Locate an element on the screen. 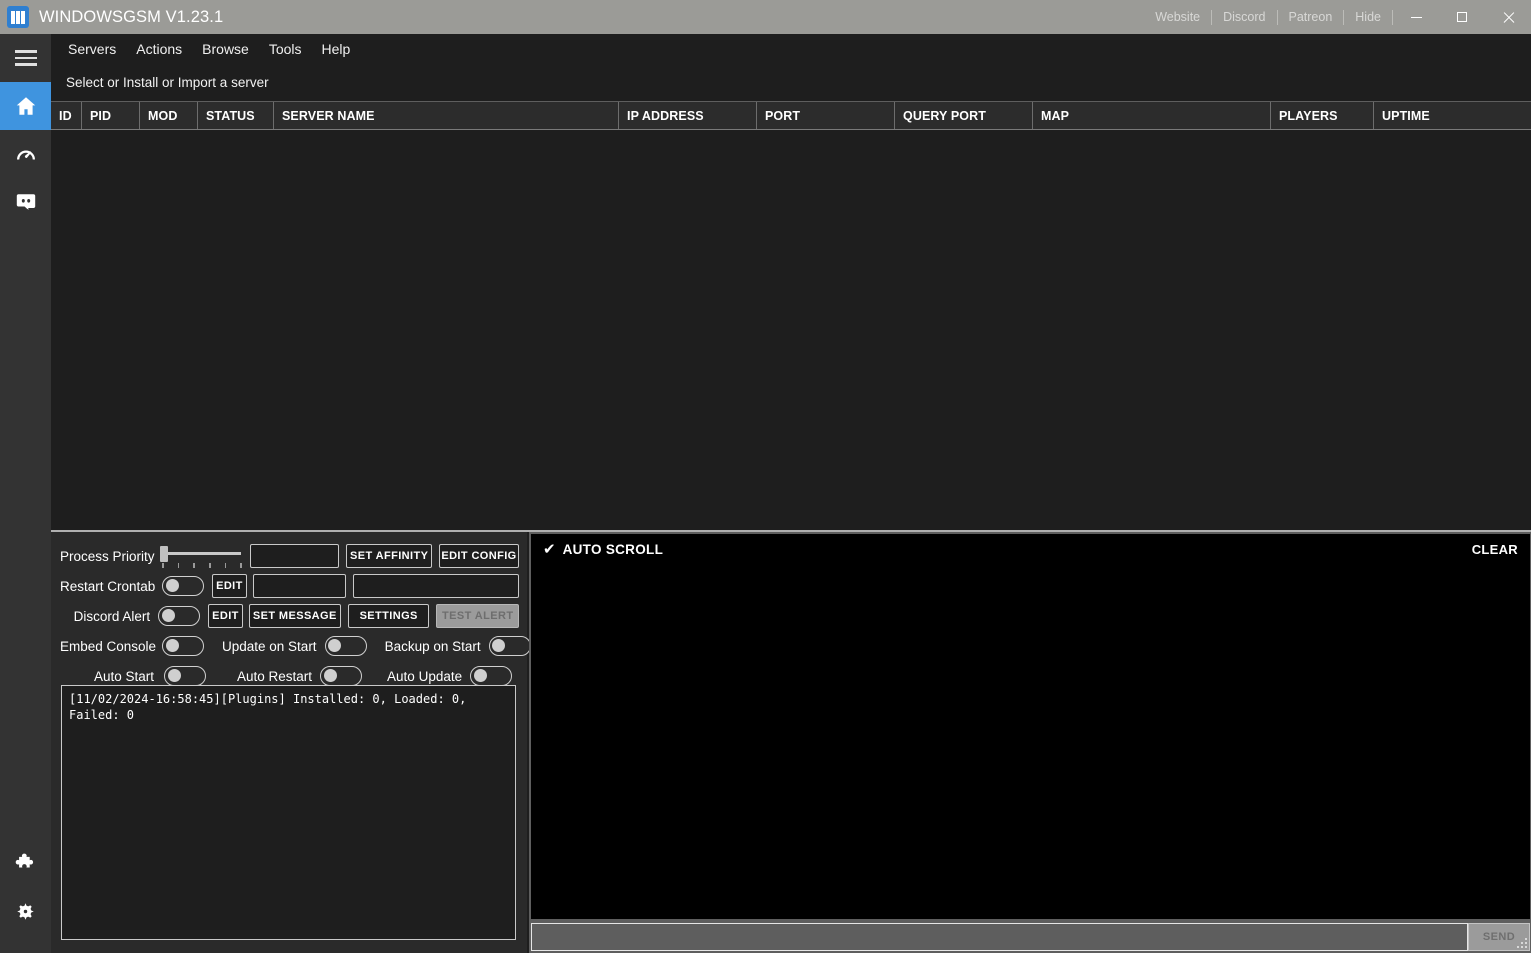 This screenshot has width=1531, height=953. sidebar-item-discord is located at coordinates (25, 202).